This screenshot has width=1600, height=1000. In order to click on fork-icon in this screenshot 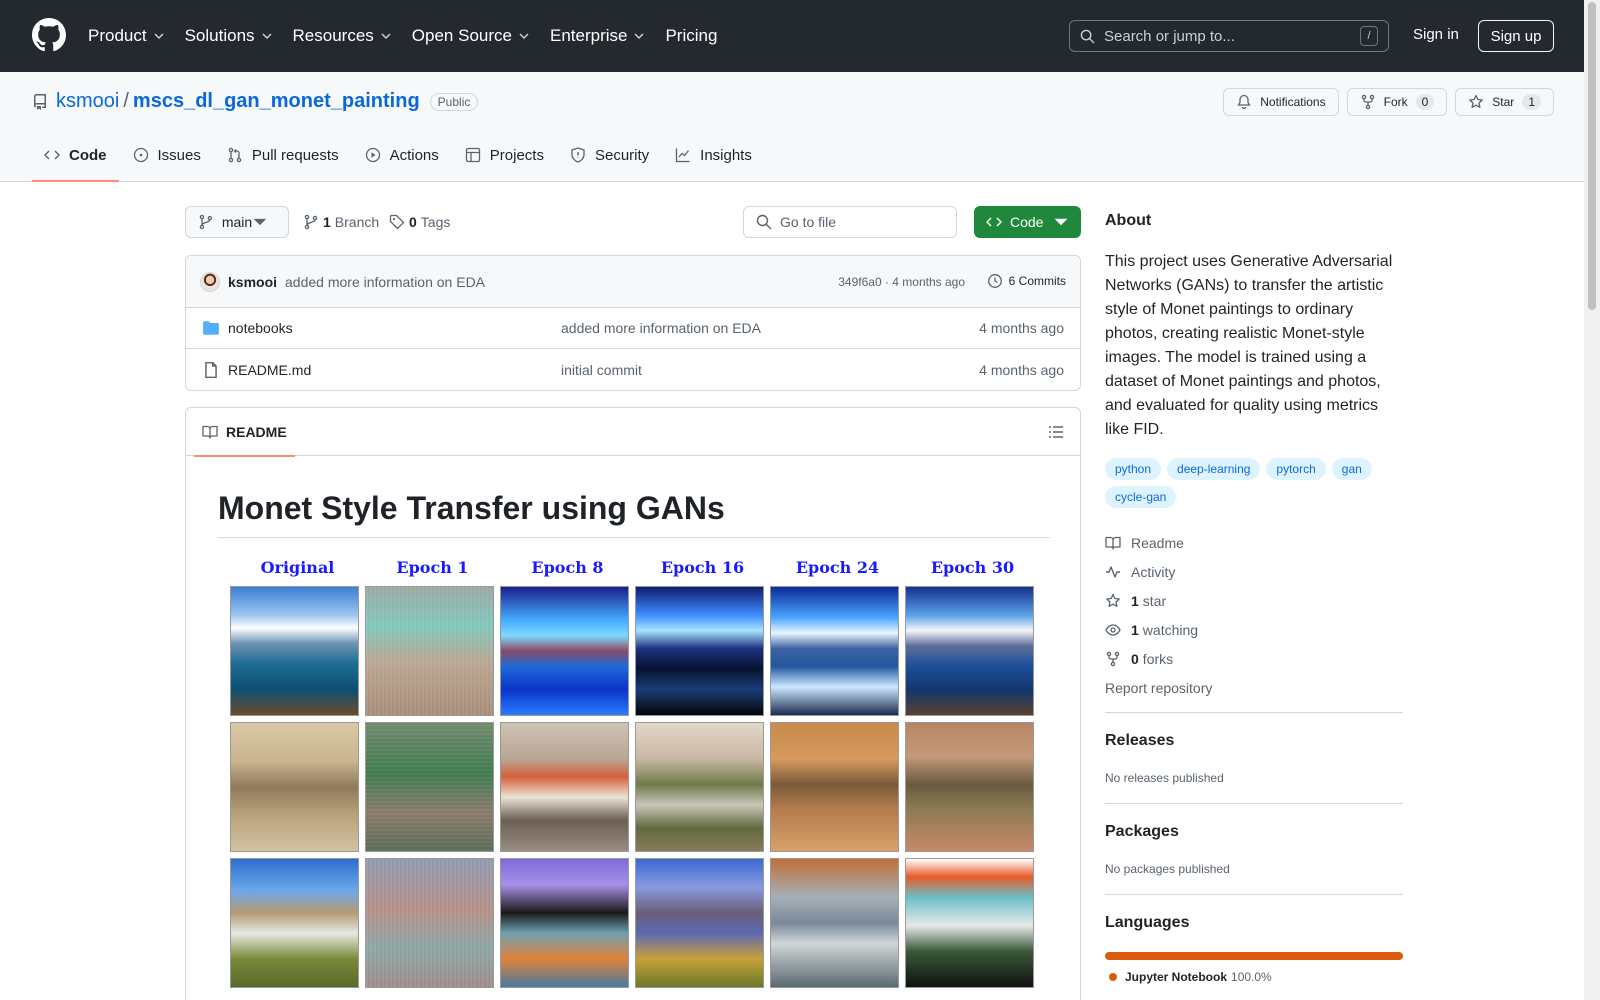, I will do `click(1367, 102)`.